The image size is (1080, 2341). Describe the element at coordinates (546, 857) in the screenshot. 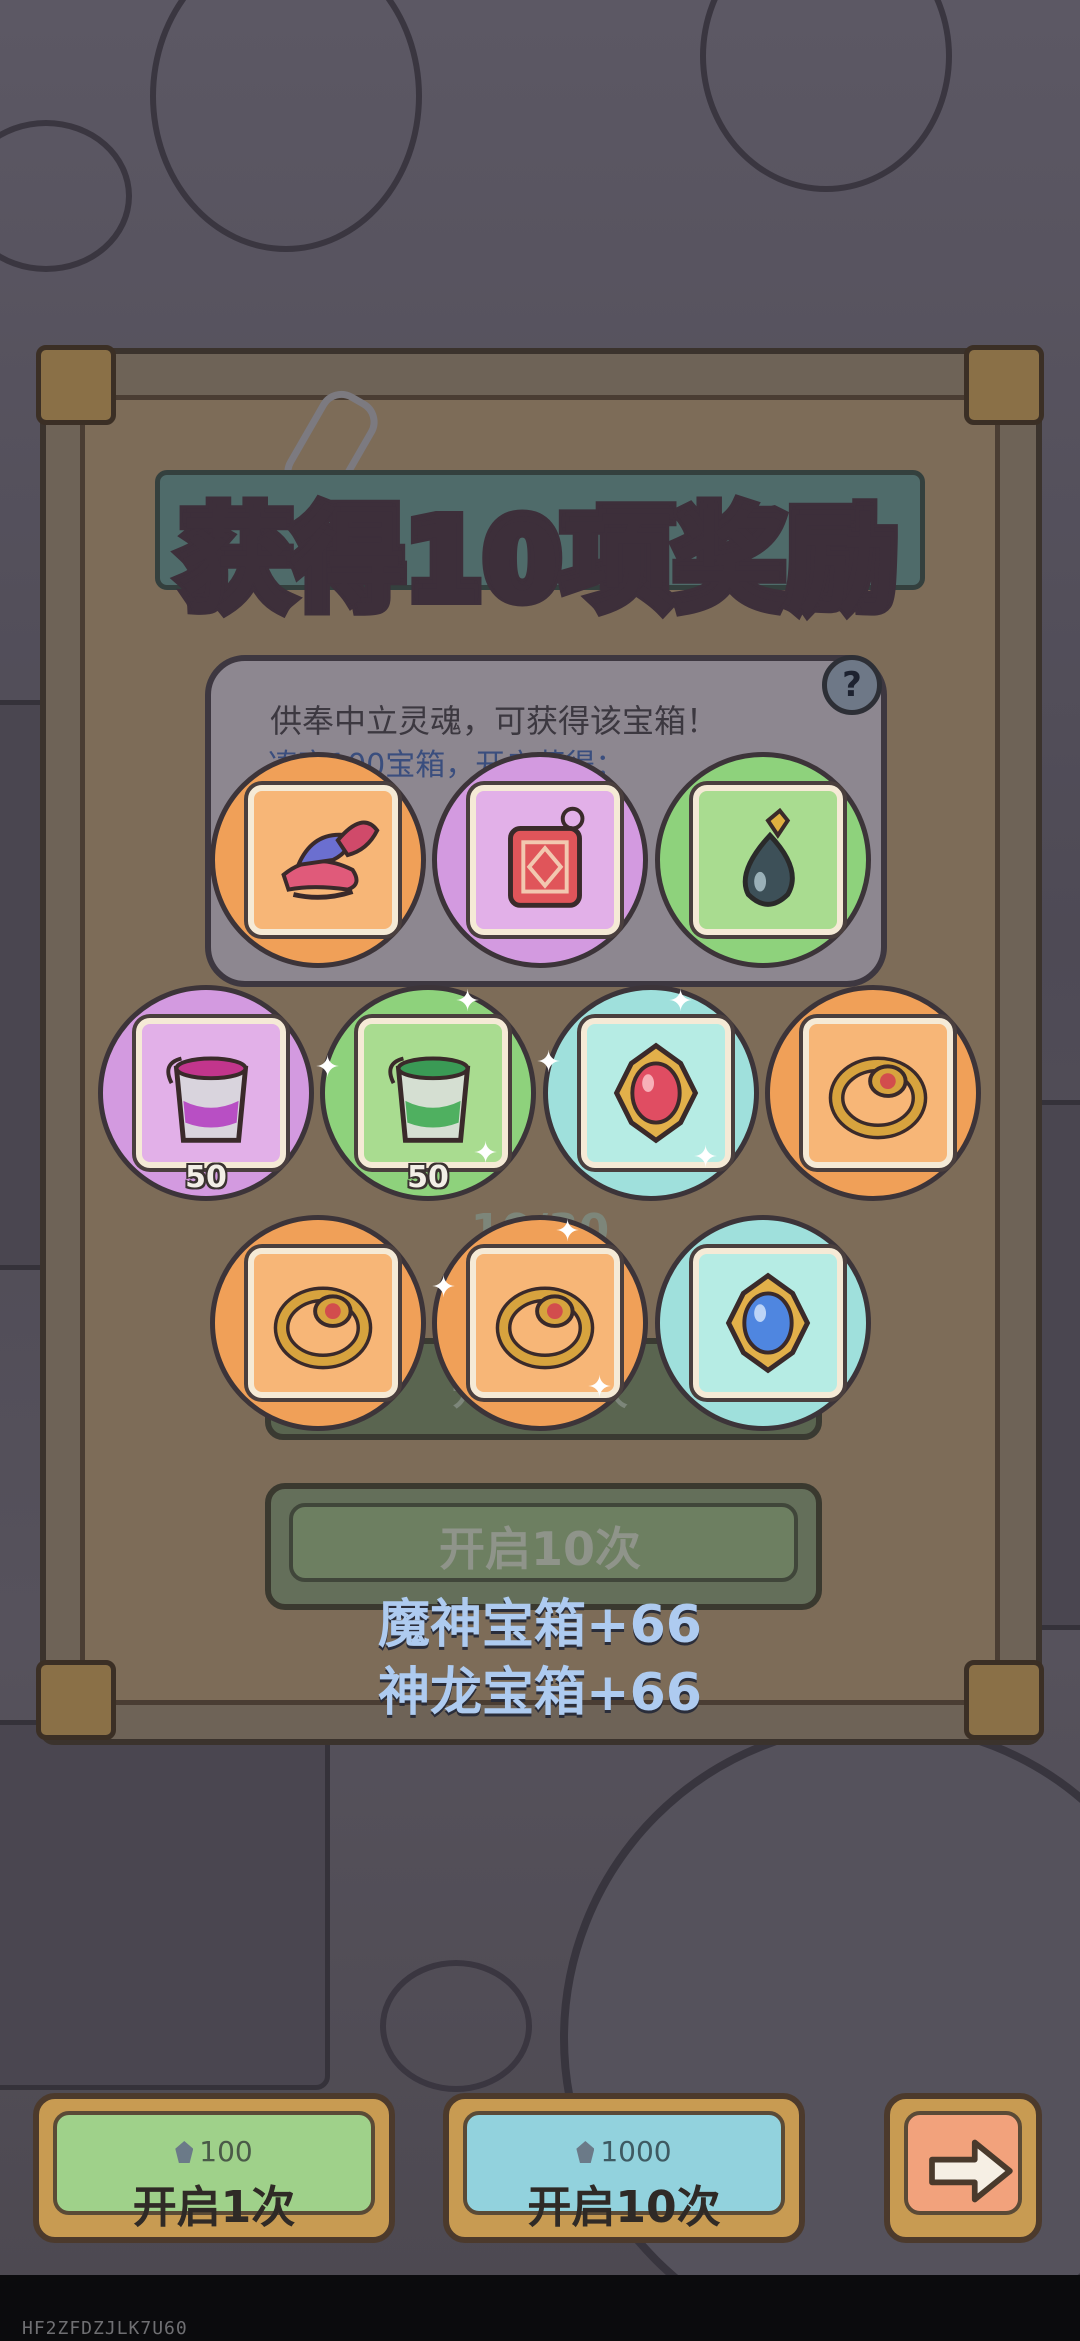

I see `red-tag-pendant-icon` at that location.